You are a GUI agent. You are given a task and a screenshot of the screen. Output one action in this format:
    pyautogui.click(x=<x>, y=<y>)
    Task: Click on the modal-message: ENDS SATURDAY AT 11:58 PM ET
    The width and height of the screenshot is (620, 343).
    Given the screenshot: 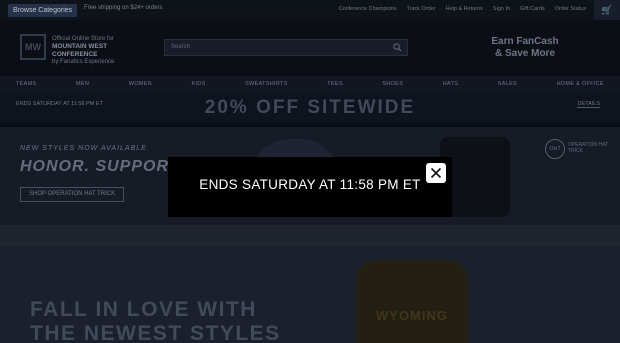 What is the action you would take?
    pyautogui.click(x=310, y=184)
    